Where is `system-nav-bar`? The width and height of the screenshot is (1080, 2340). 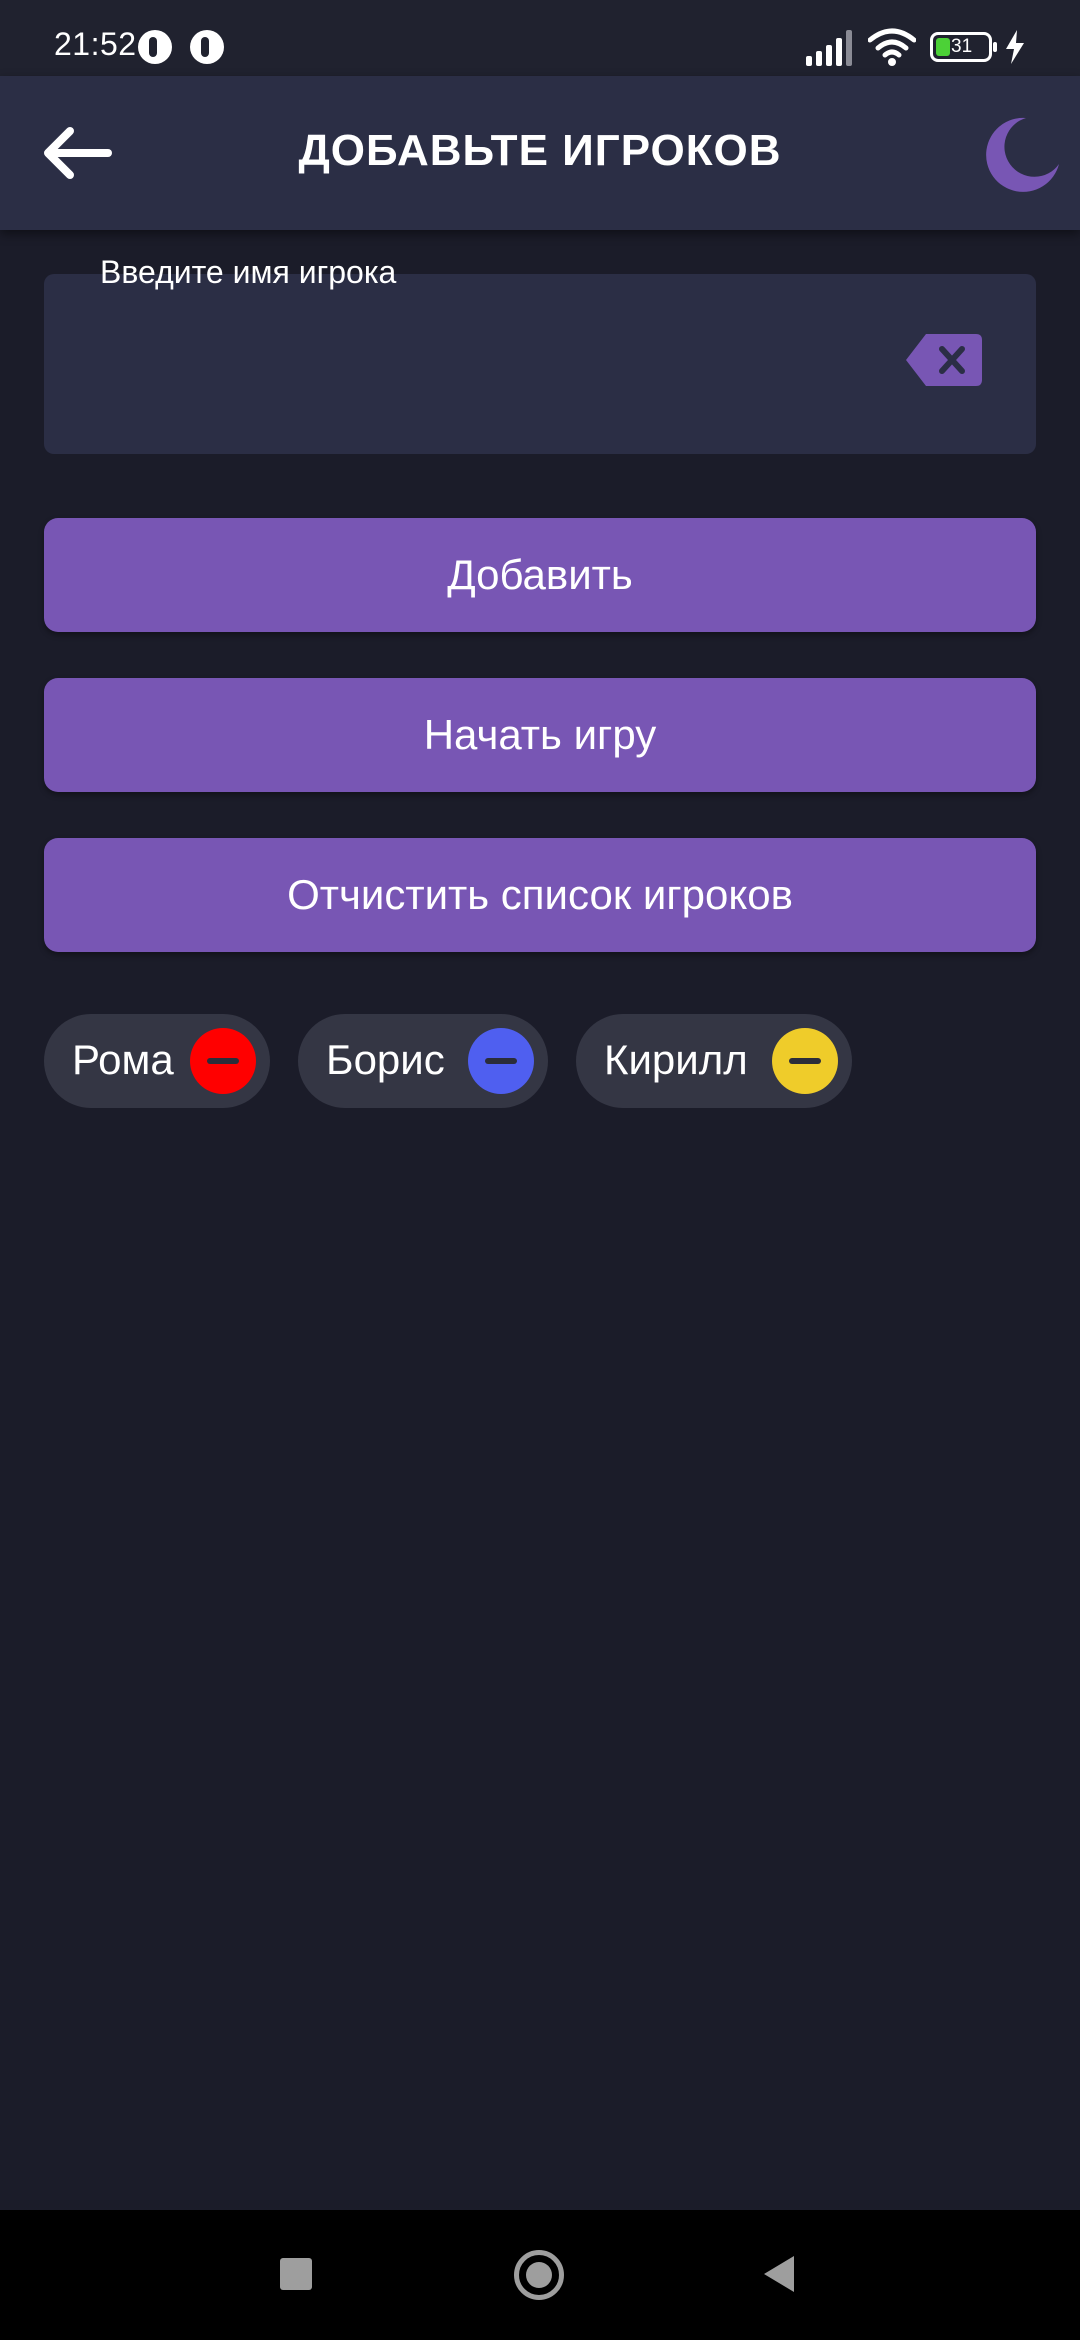
system-nav-bar is located at coordinates (540, 2275).